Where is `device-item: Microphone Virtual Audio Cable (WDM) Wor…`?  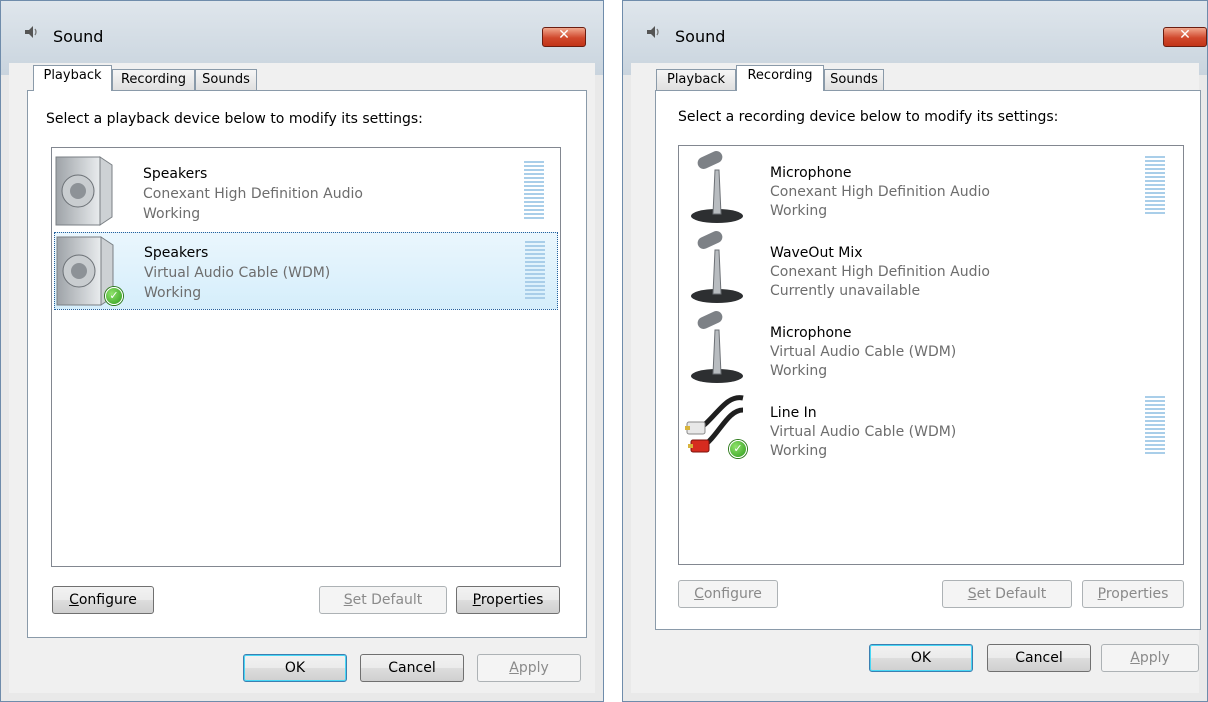
device-item: Microphone Virtual Audio Cable (WDM) Wor… is located at coordinates (931, 349).